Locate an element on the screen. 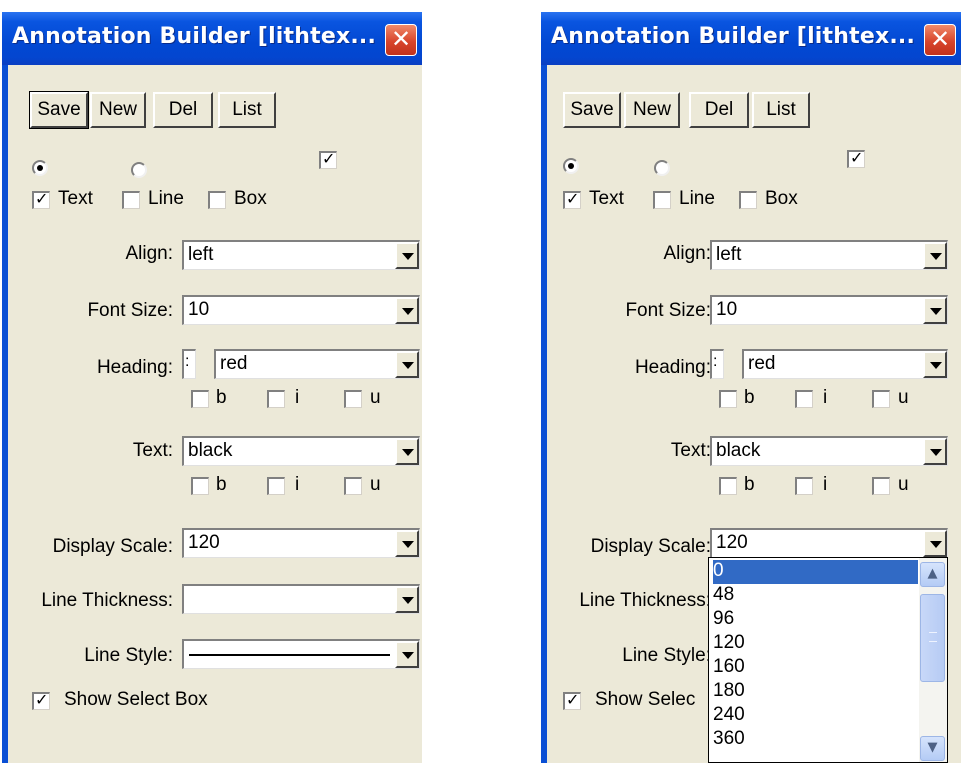 The height and width of the screenshot is (763, 963). dropdown-option: 240 is located at coordinates (815, 716).